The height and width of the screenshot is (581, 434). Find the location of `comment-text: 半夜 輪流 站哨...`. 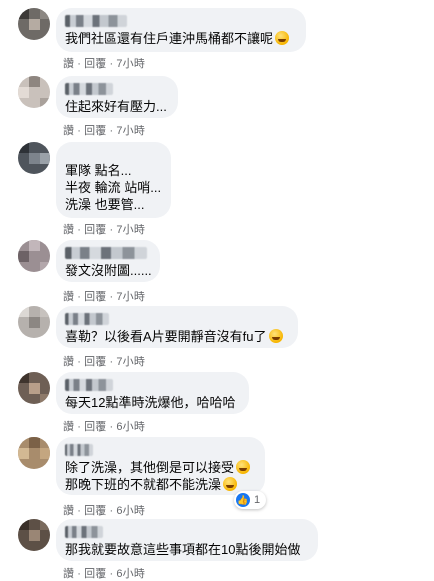

comment-text: 半夜 輪流 站哨... is located at coordinates (113, 187).